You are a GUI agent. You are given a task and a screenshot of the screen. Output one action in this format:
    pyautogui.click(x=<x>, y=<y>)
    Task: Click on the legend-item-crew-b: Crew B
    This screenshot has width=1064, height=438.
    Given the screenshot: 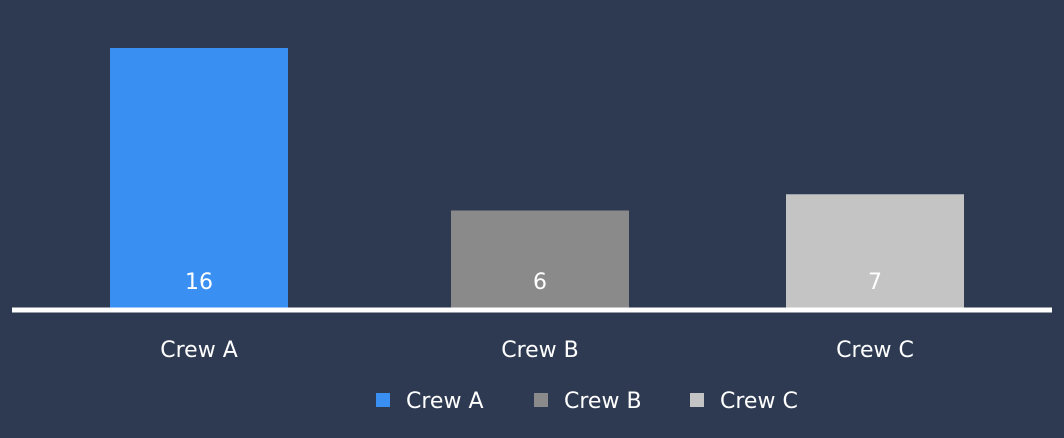 What is the action you would take?
    pyautogui.click(x=588, y=401)
    